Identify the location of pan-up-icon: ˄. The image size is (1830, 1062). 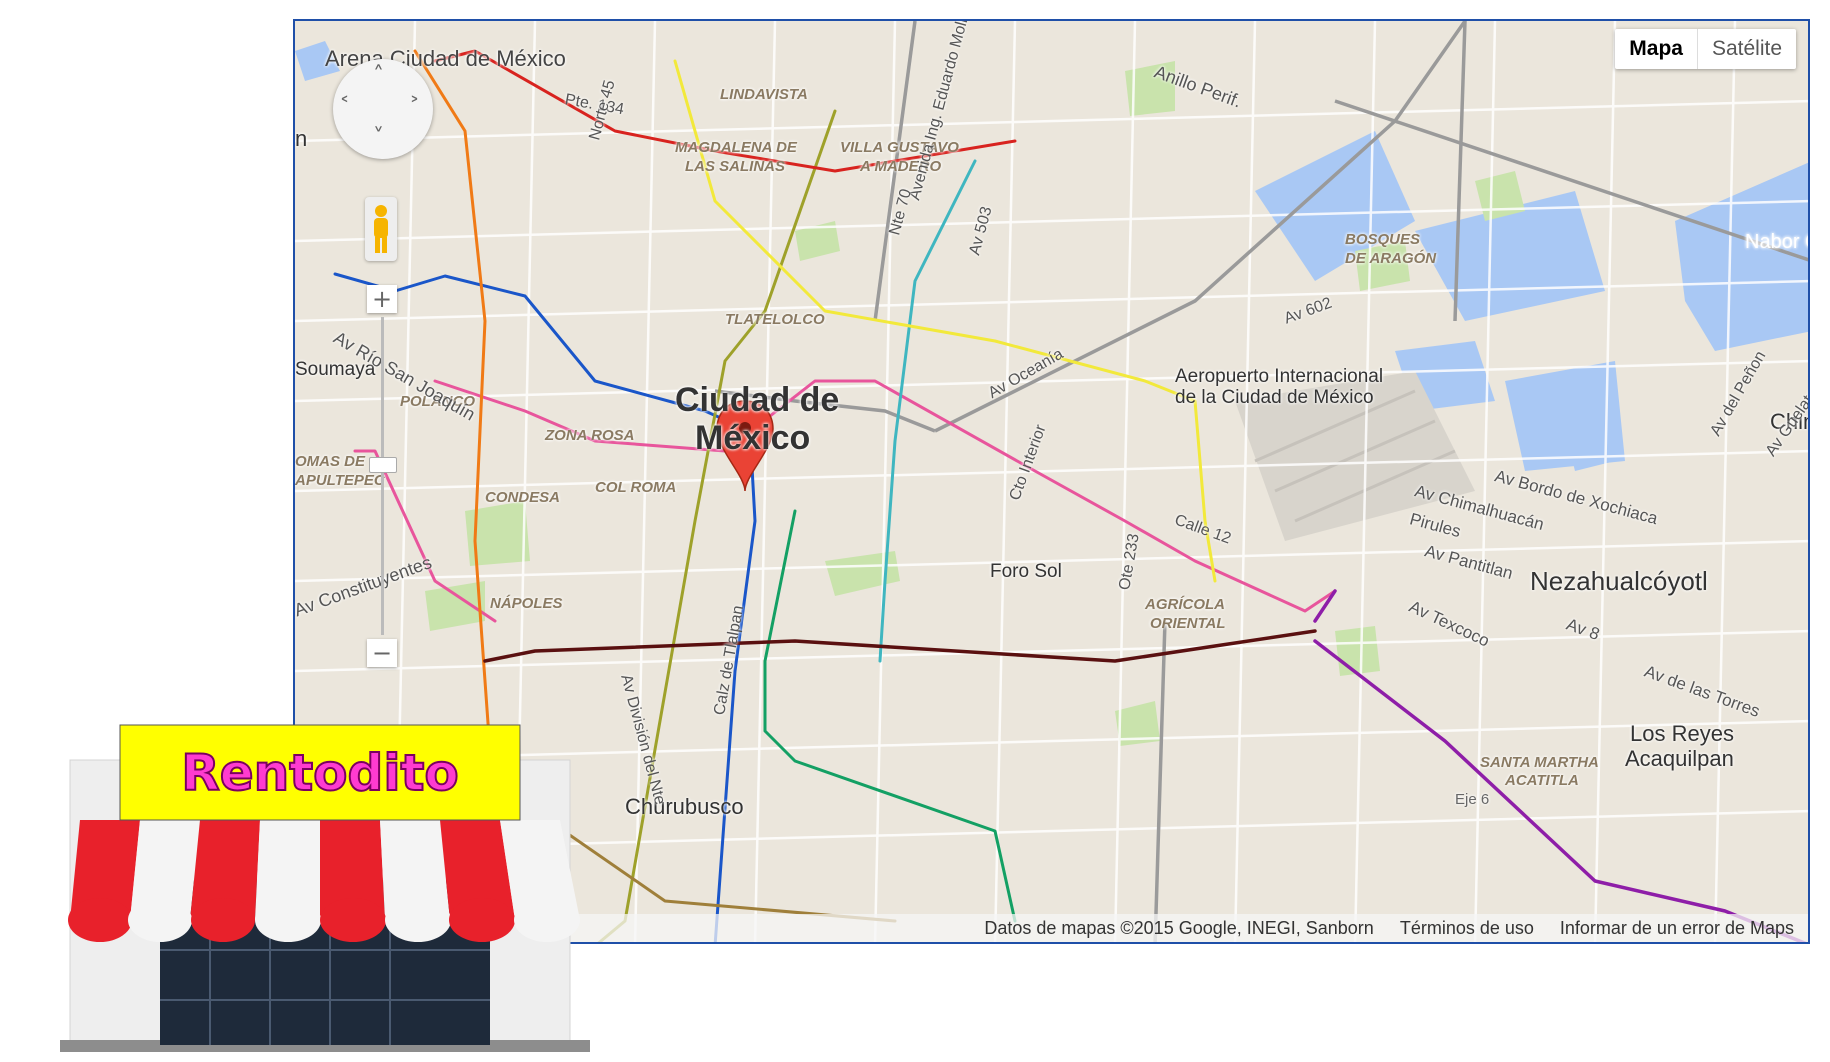
(378, 75).